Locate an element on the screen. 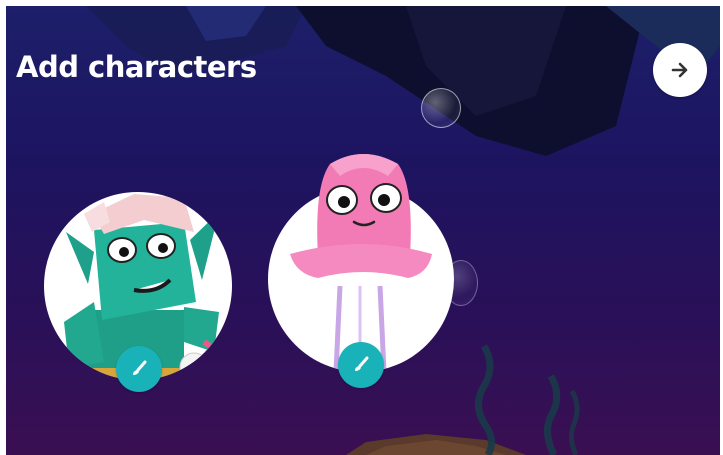 The image size is (723, 455). arrow-right-icon is located at coordinates (679, 70).